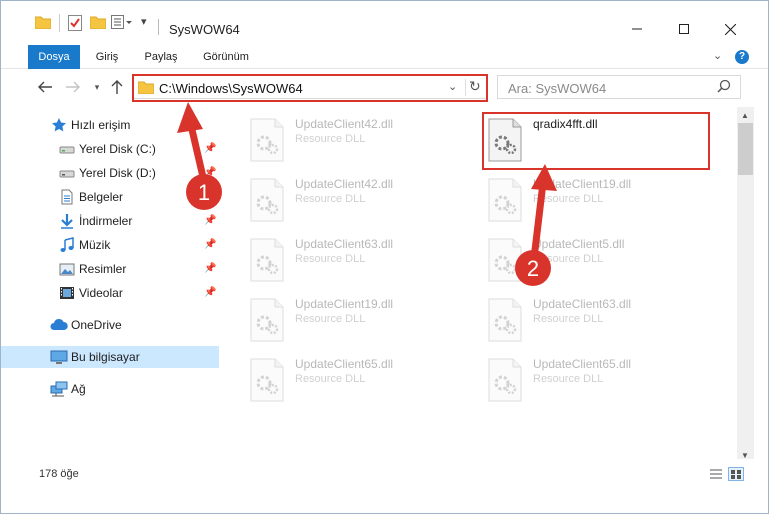 Image resolution: width=769 pixels, height=514 pixels. I want to click on scroll-thumb, so click(745, 149).